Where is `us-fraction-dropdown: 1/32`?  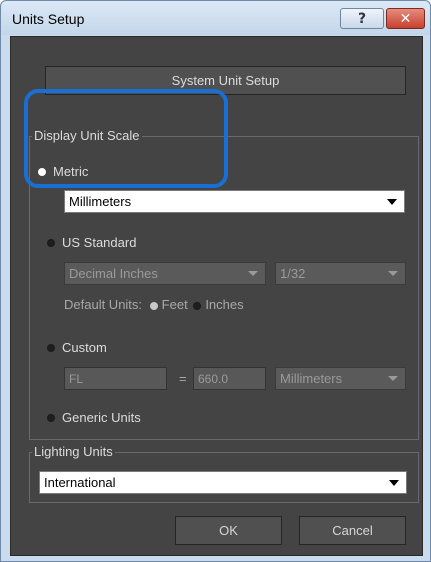 us-fraction-dropdown: 1/32 is located at coordinates (340, 273).